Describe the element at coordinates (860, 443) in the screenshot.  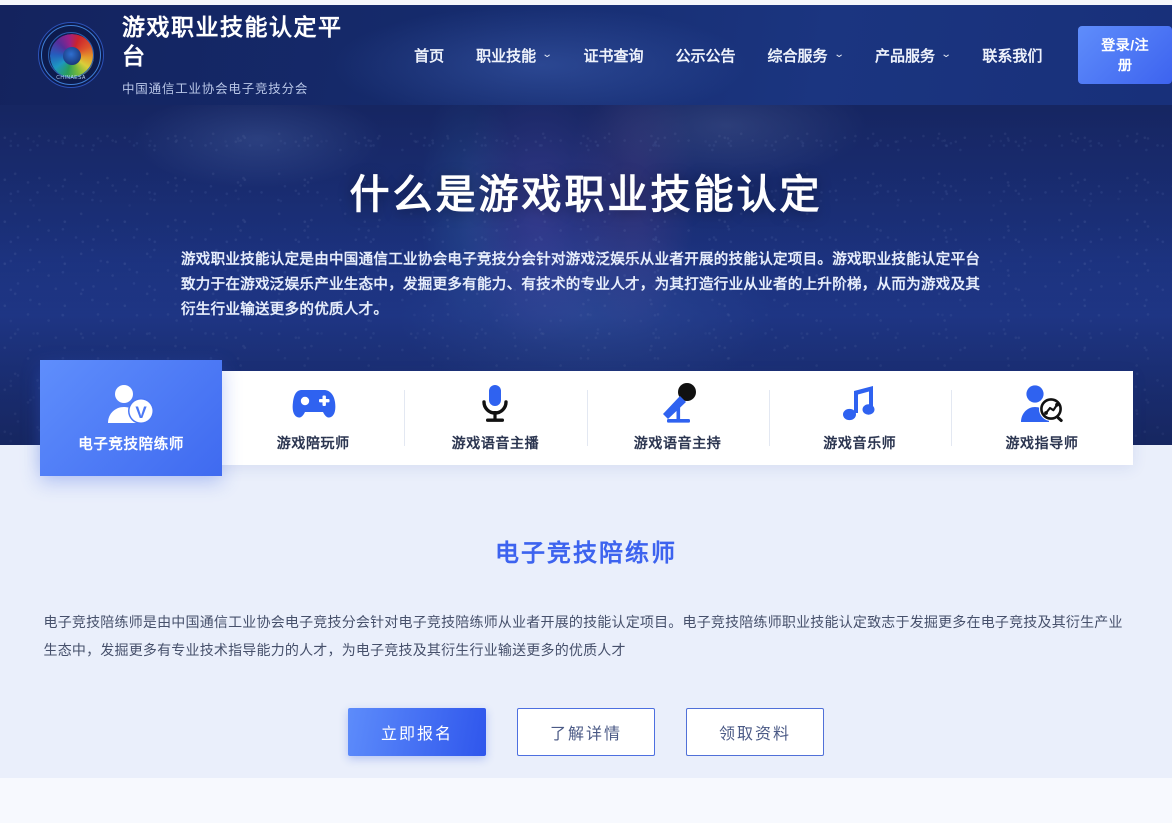
I see `tab-label: 游戏音乐师` at that location.